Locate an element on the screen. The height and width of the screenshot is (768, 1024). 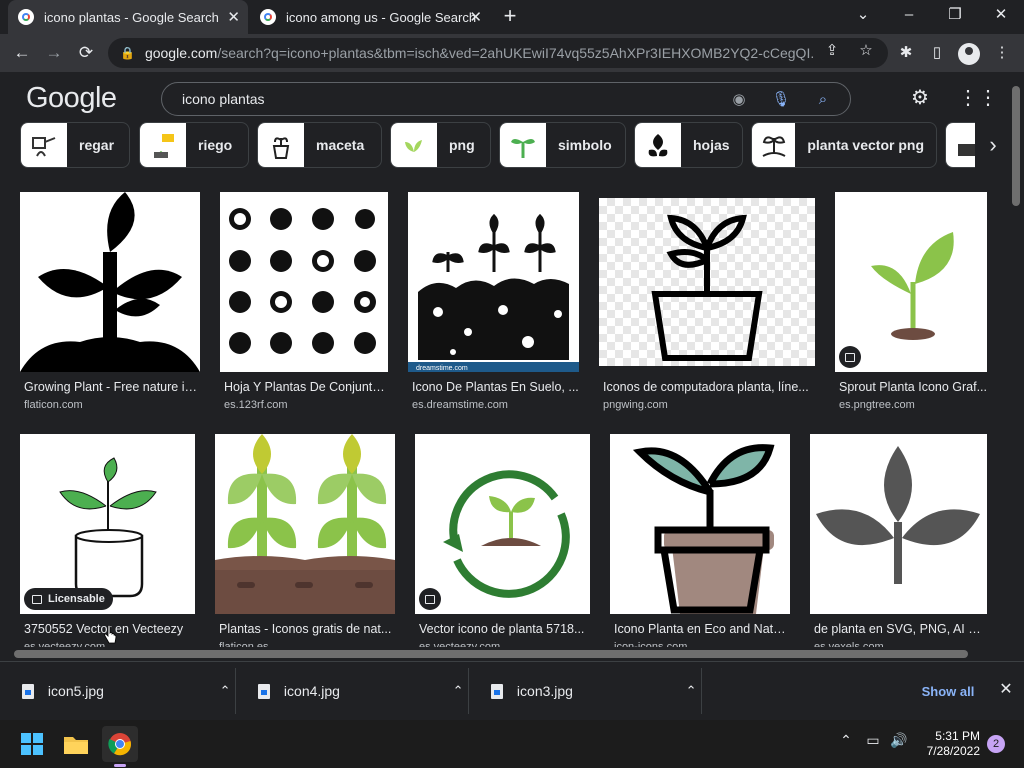
search-icon: ⌕ is located at coordinates (823, 100).